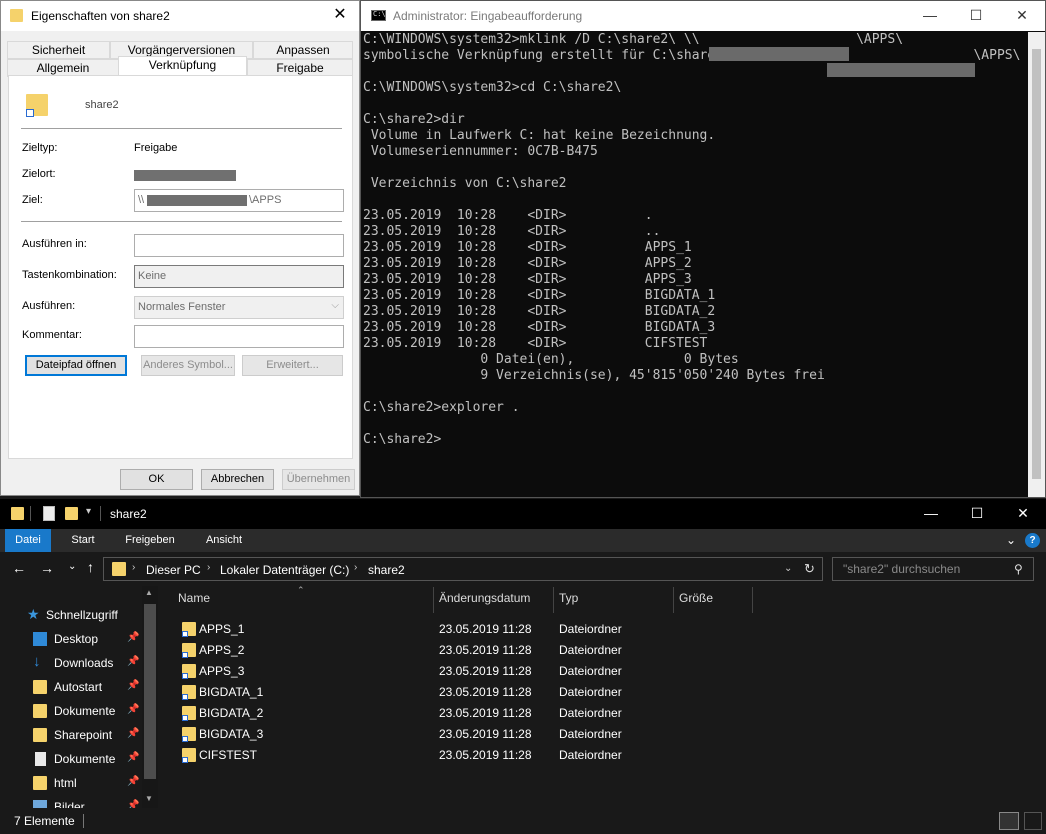  I want to click on address-history-icon: ⌄, so click(788, 568).